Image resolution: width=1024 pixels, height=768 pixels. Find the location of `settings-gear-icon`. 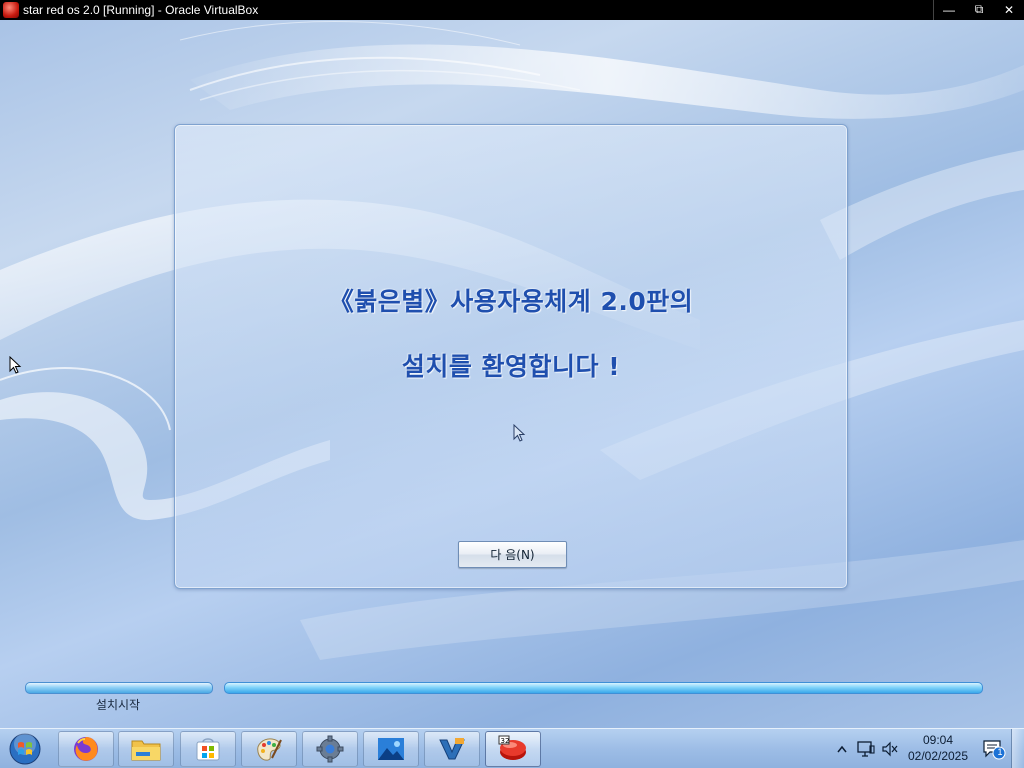

settings-gear-icon is located at coordinates (330, 749).